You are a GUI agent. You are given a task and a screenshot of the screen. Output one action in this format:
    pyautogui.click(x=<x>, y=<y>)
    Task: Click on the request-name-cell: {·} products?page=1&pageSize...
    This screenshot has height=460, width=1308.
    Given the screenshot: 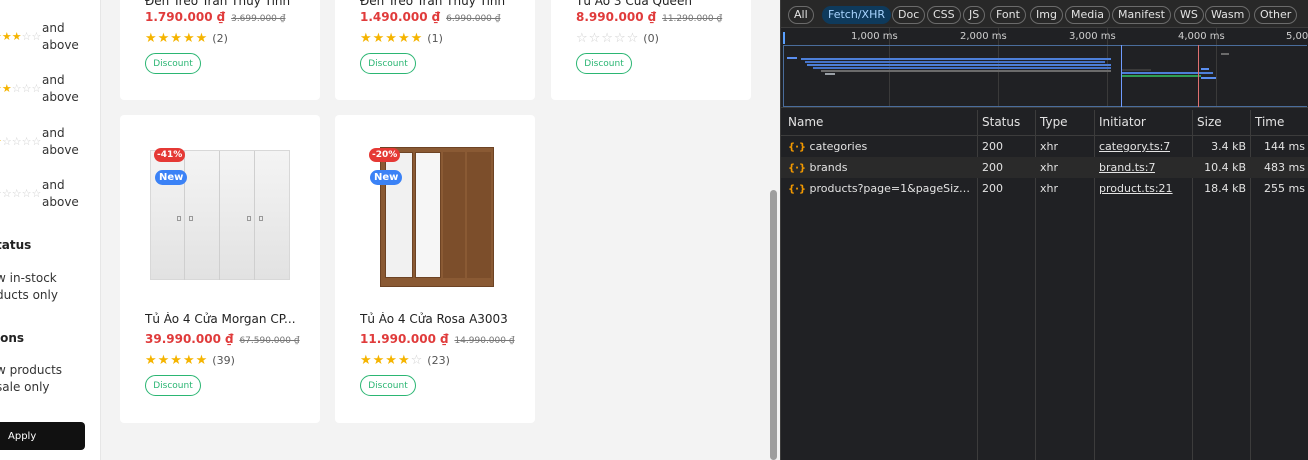 What is the action you would take?
    pyautogui.click(x=881, y=188)
    